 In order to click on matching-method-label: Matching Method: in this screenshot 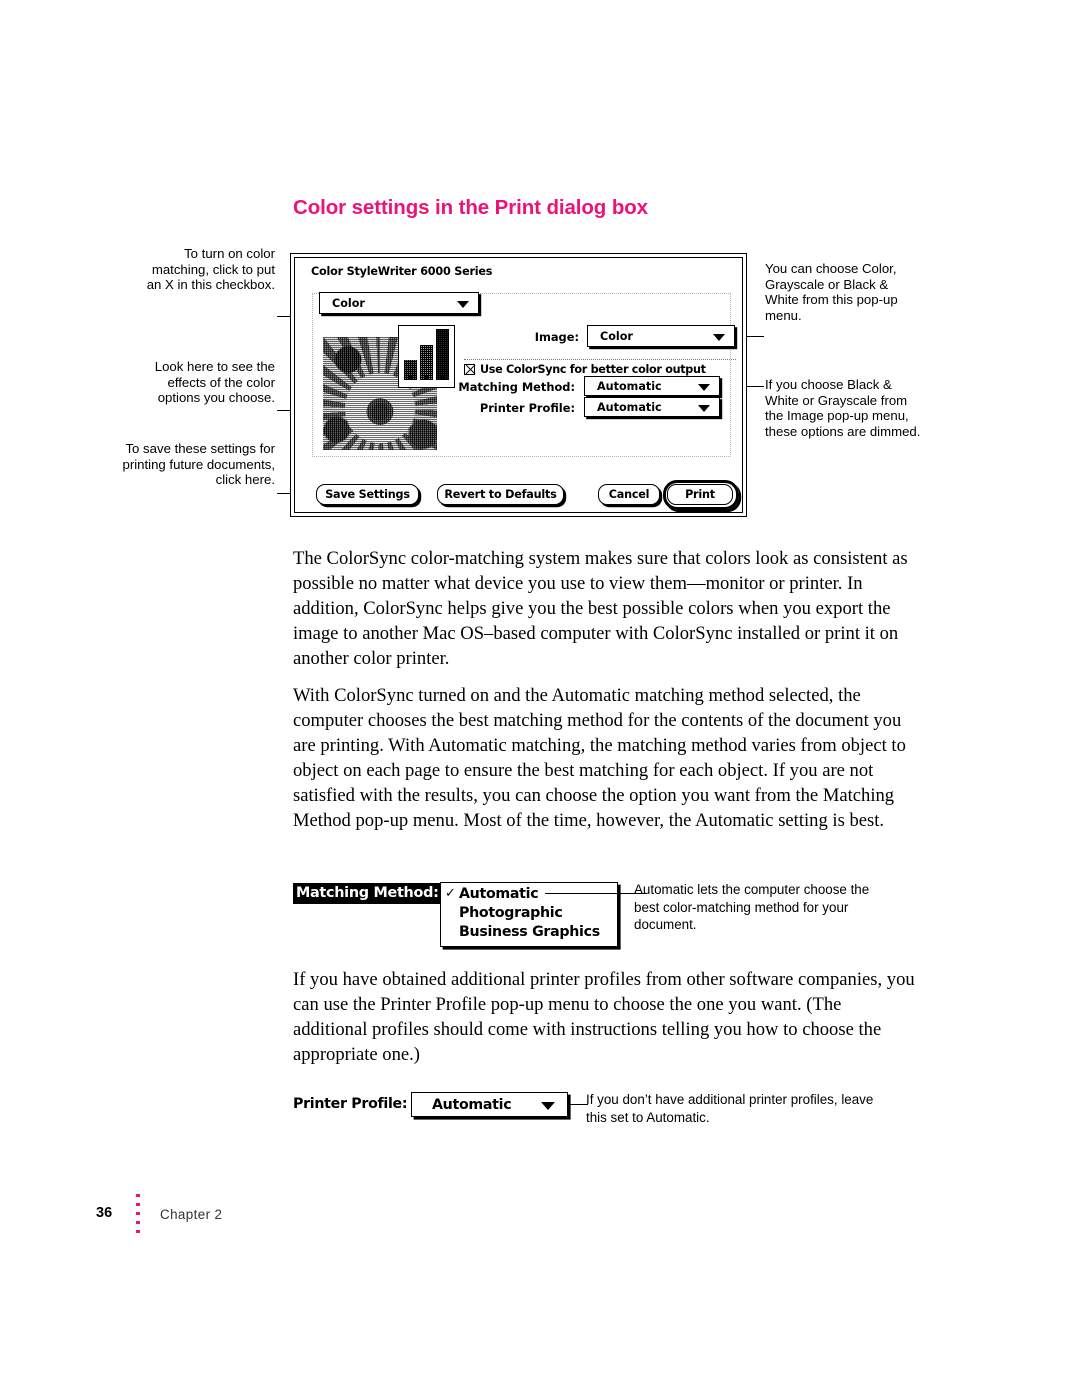, I will do `click(516, 387)`.